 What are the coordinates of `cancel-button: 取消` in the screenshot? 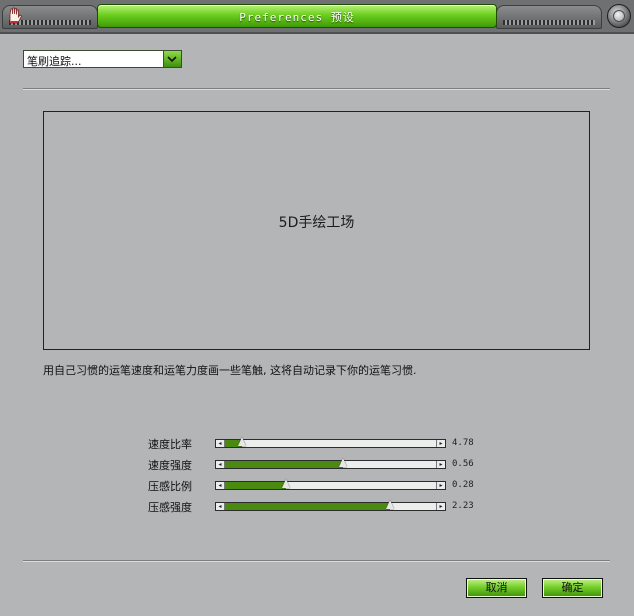 It's located at (496, 588).